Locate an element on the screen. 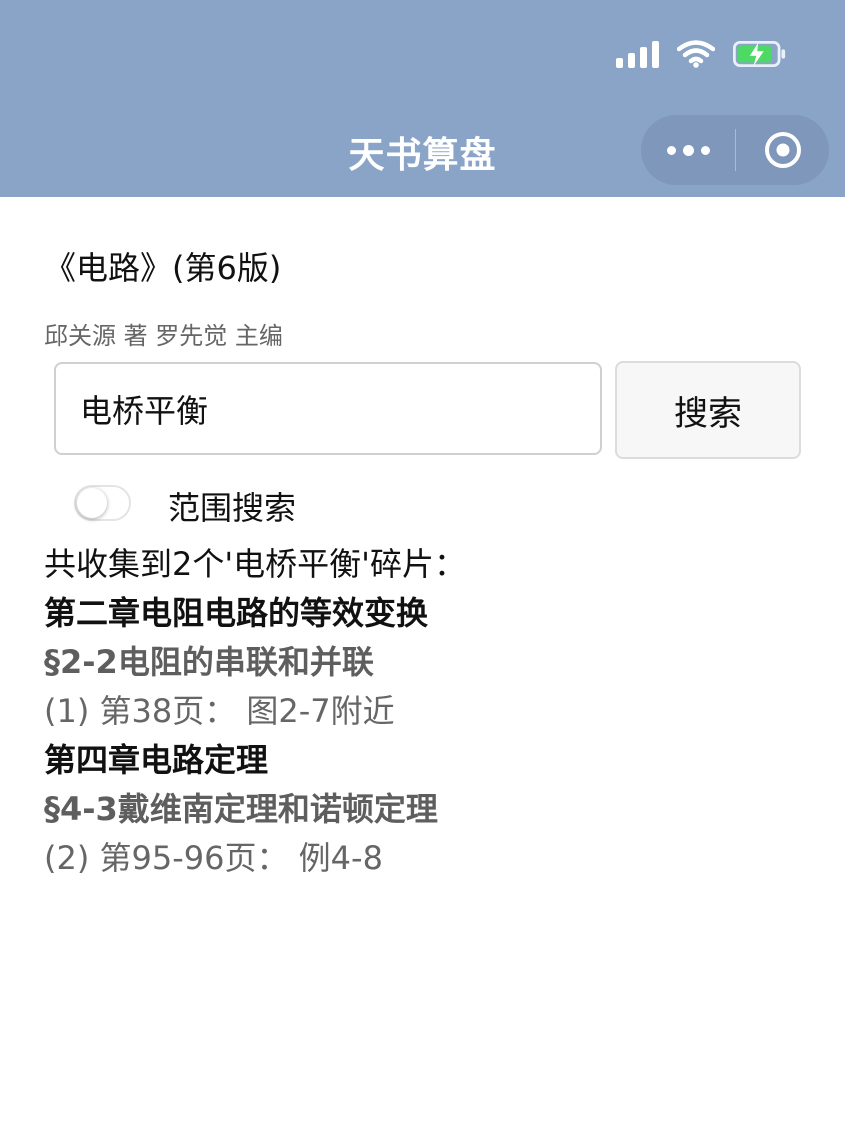 Image resolution: width=845 pixels, height=1125 pixels. search-input is located at coordinates (328, 408).